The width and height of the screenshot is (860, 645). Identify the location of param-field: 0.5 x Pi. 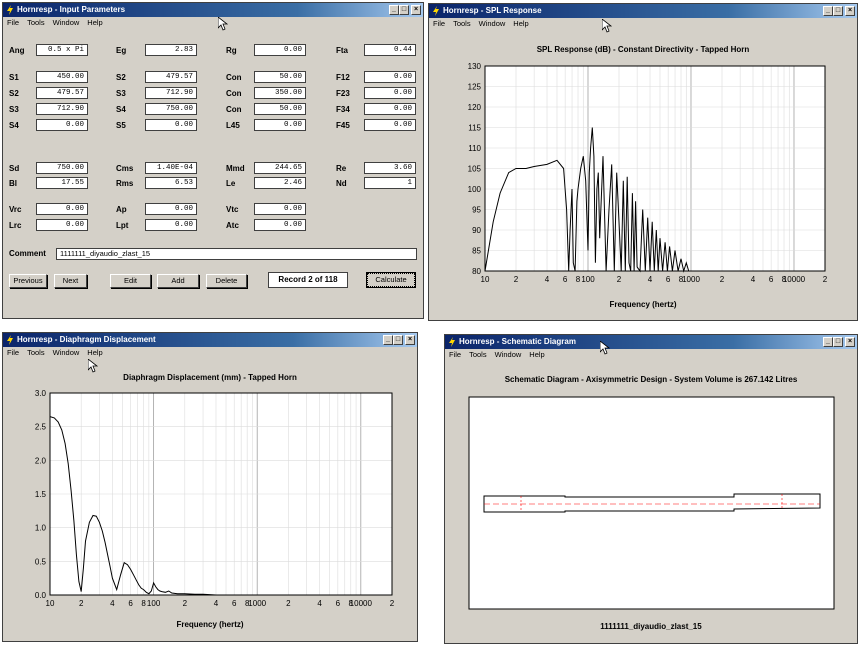
(62, 50).